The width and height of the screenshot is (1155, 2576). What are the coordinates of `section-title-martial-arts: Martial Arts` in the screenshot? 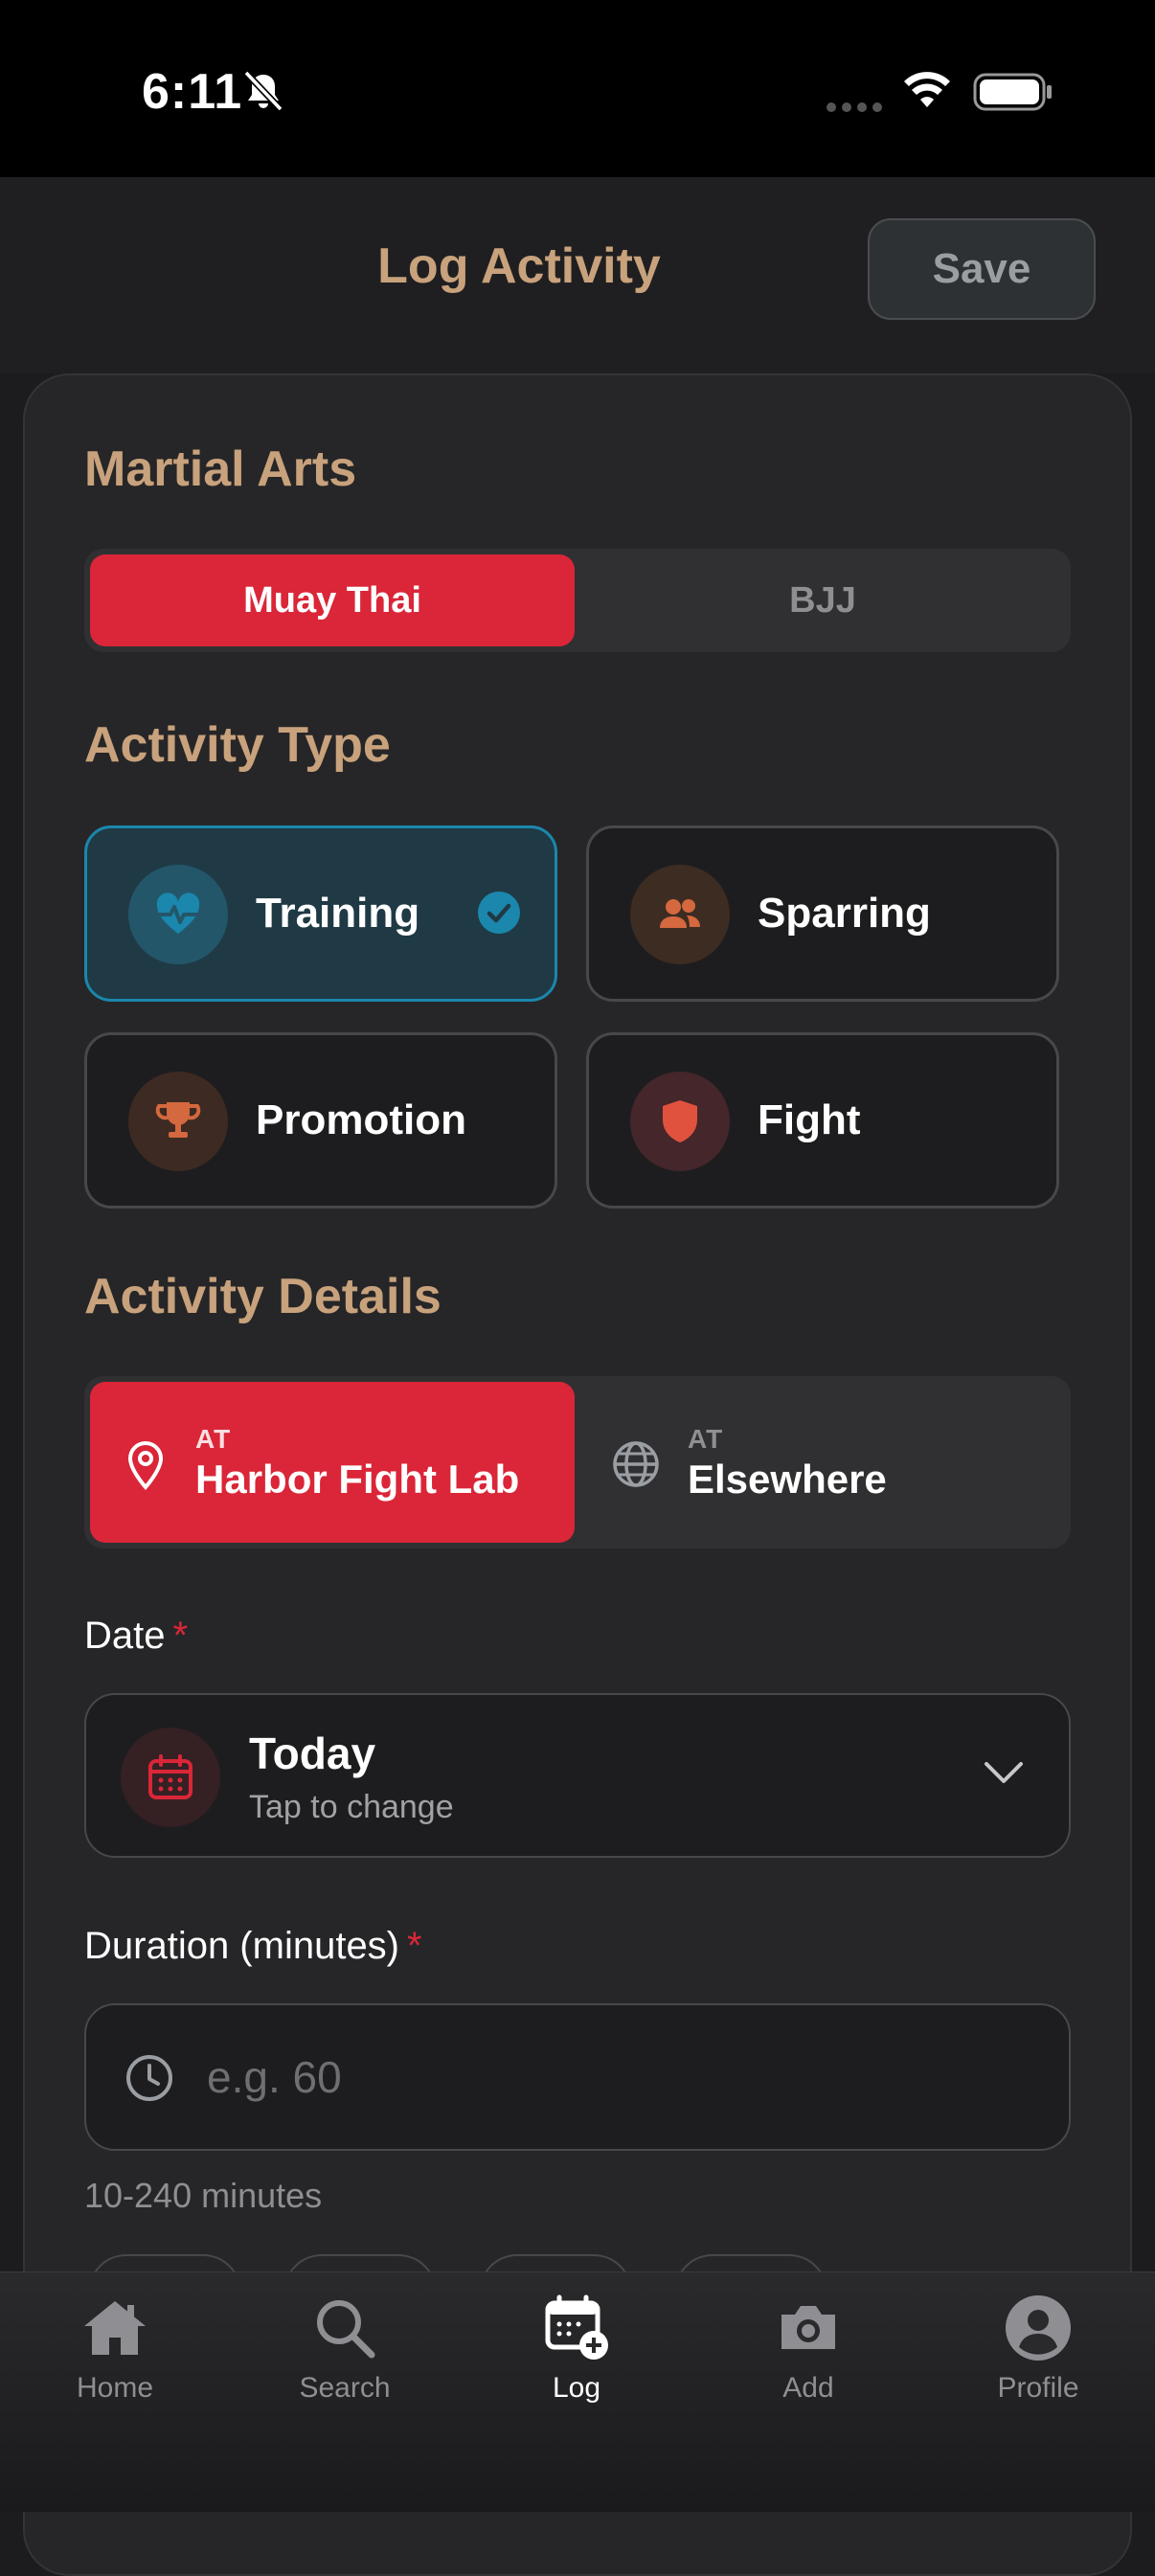 It's located at (220, 469).